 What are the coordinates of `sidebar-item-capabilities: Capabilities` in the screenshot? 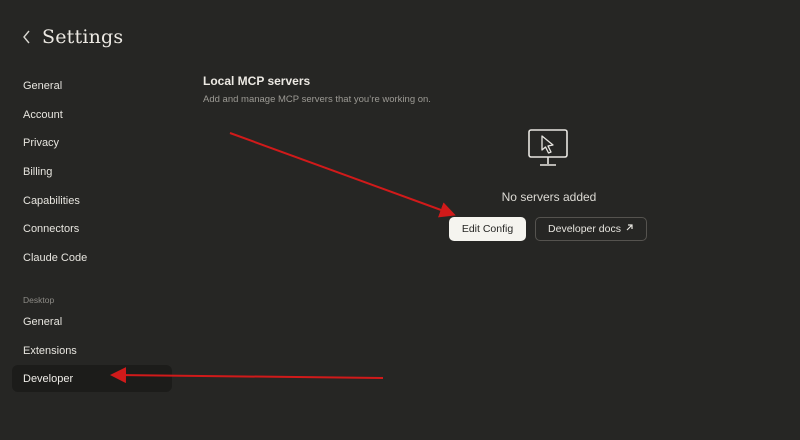 It's located at (92, 200).